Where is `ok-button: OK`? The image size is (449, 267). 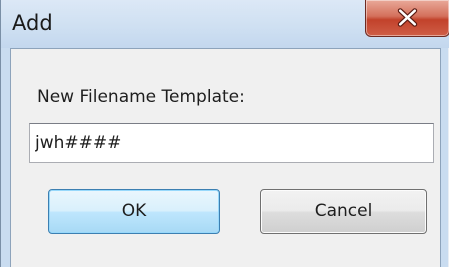
ok-button: OK is located at coordinates (134, 211).